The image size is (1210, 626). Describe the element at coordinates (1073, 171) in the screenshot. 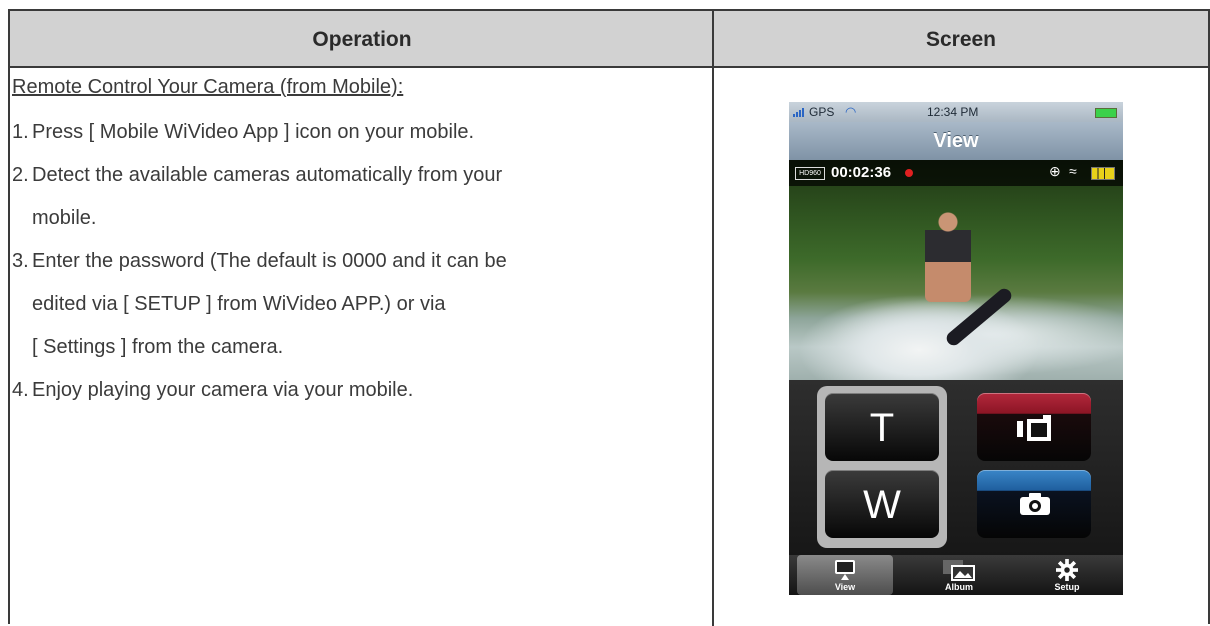

I see `wifi-icon: ≈` at that location.